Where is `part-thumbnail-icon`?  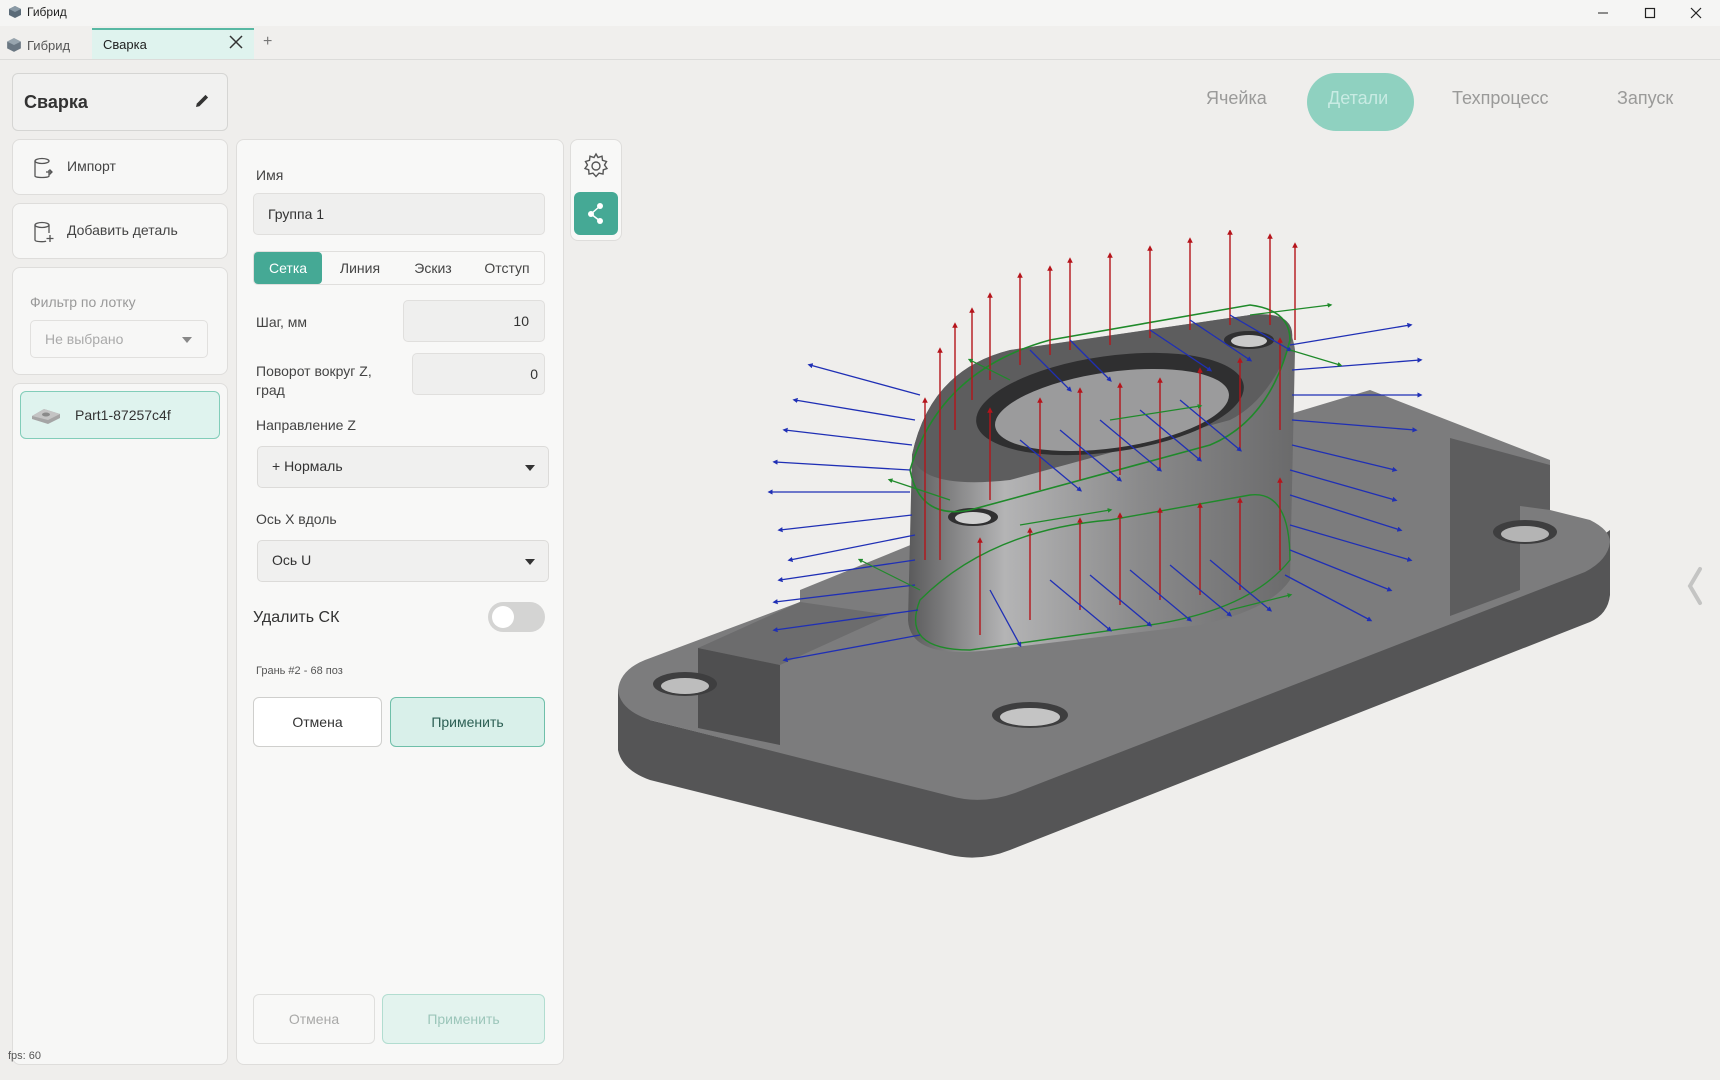 part-thumbnail-icon is located at coordinates (46, 416).